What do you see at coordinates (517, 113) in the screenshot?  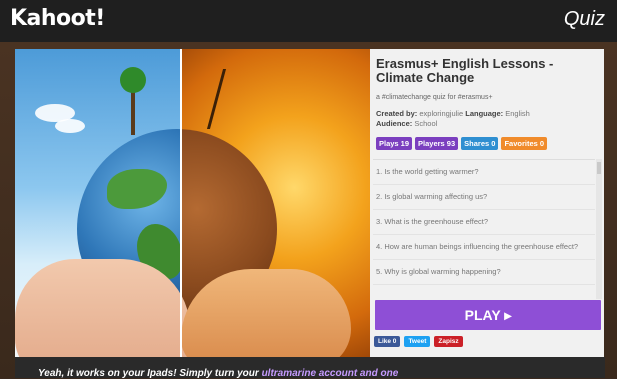 I see `language-value: English` at bounding box center [517, 113].